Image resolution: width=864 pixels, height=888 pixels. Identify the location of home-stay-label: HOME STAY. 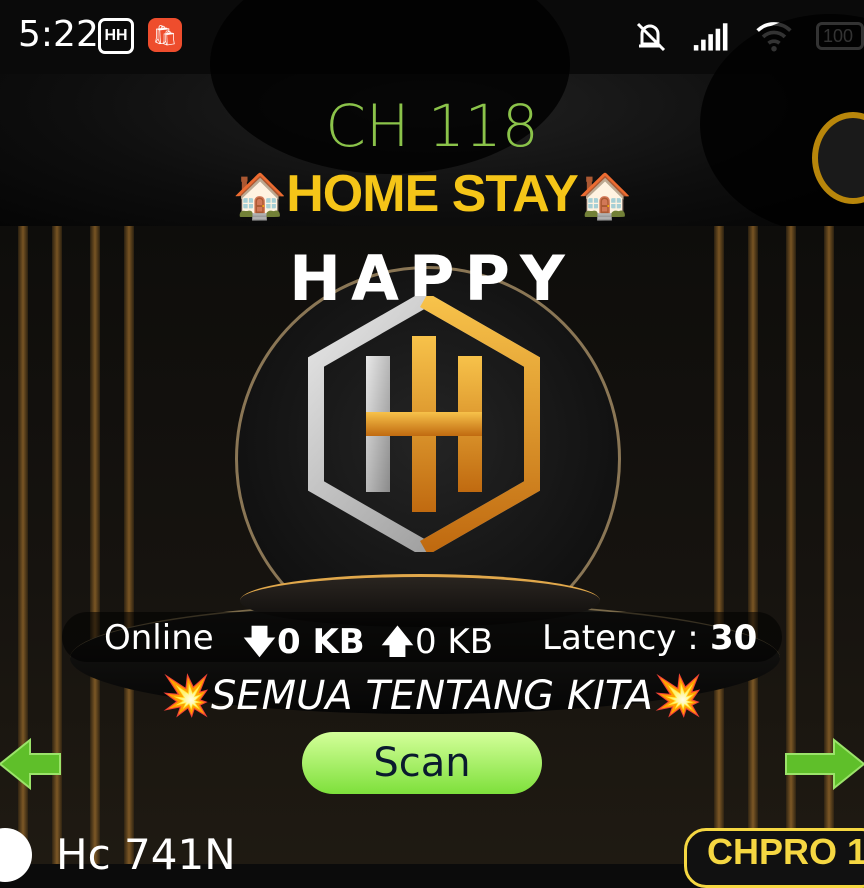
(432, 194).